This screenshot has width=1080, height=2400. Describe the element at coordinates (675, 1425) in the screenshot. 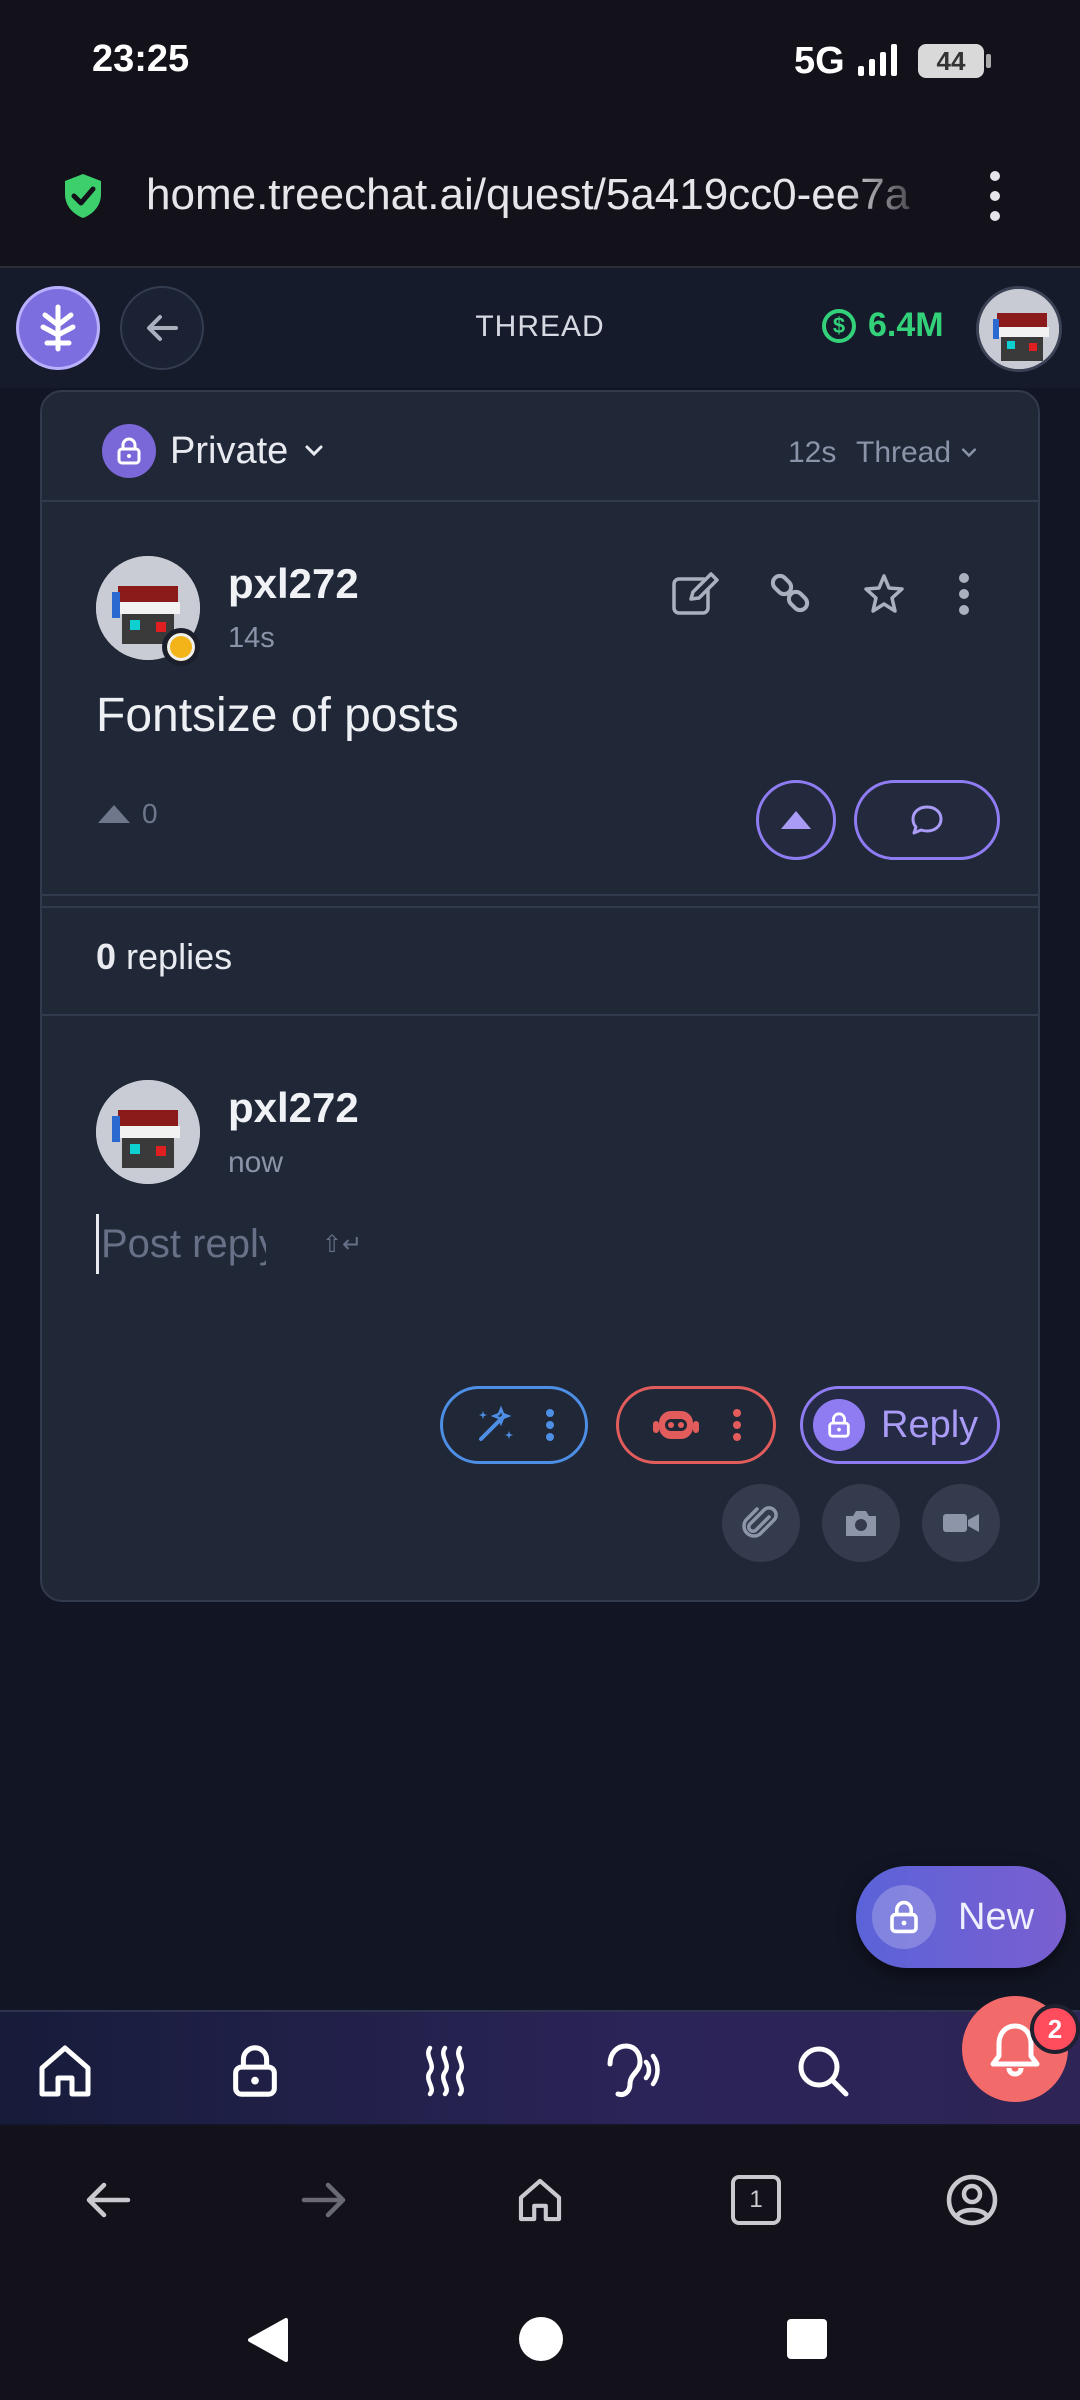

I see `robot-icon` at that location.